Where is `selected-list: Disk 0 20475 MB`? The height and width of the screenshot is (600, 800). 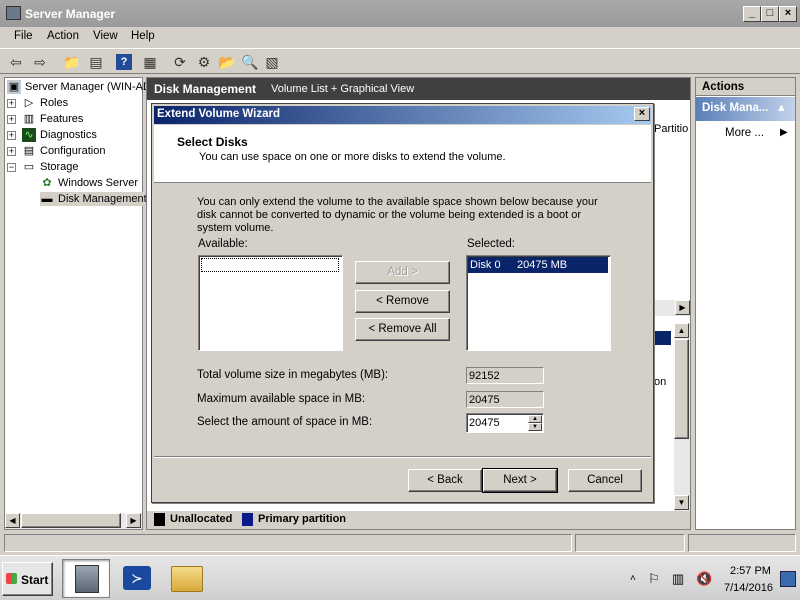 selected-list: Disk 0 20475 MB is located at coordinates (538, 303).